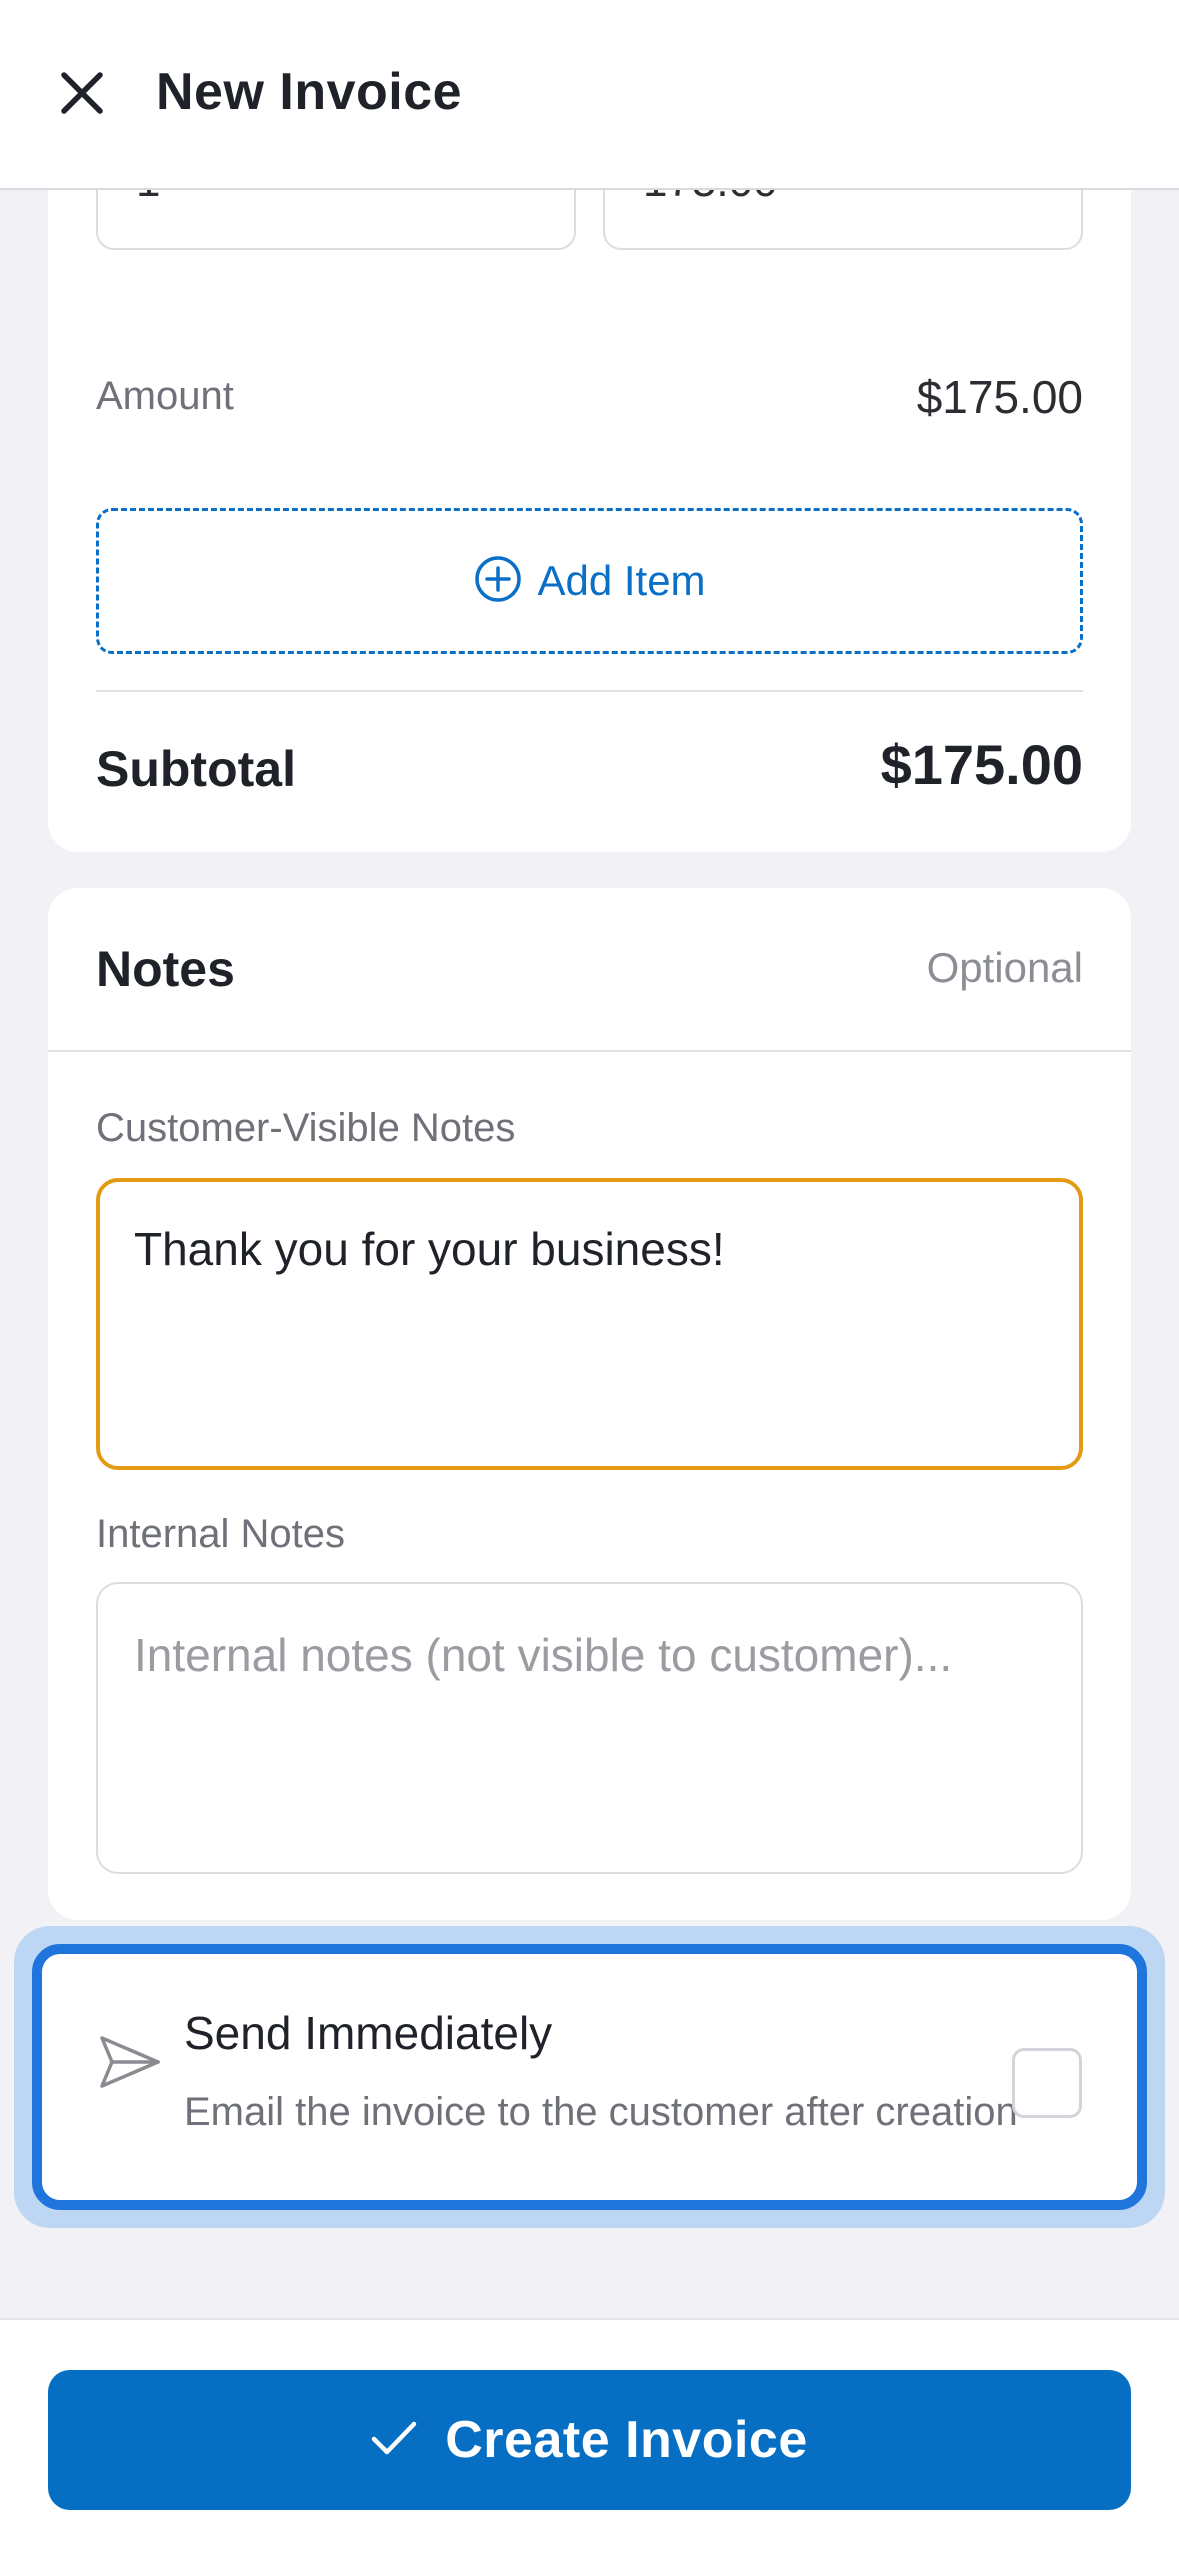 The image size is (1179, 2556). I want to click on amount-value: $175.00, so click(999, 397).